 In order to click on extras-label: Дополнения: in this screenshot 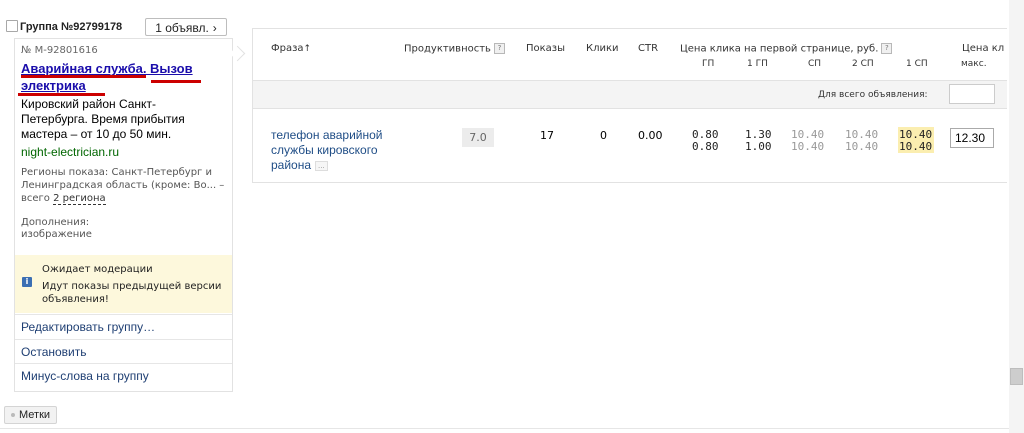, I will do `click(55, 222)`.